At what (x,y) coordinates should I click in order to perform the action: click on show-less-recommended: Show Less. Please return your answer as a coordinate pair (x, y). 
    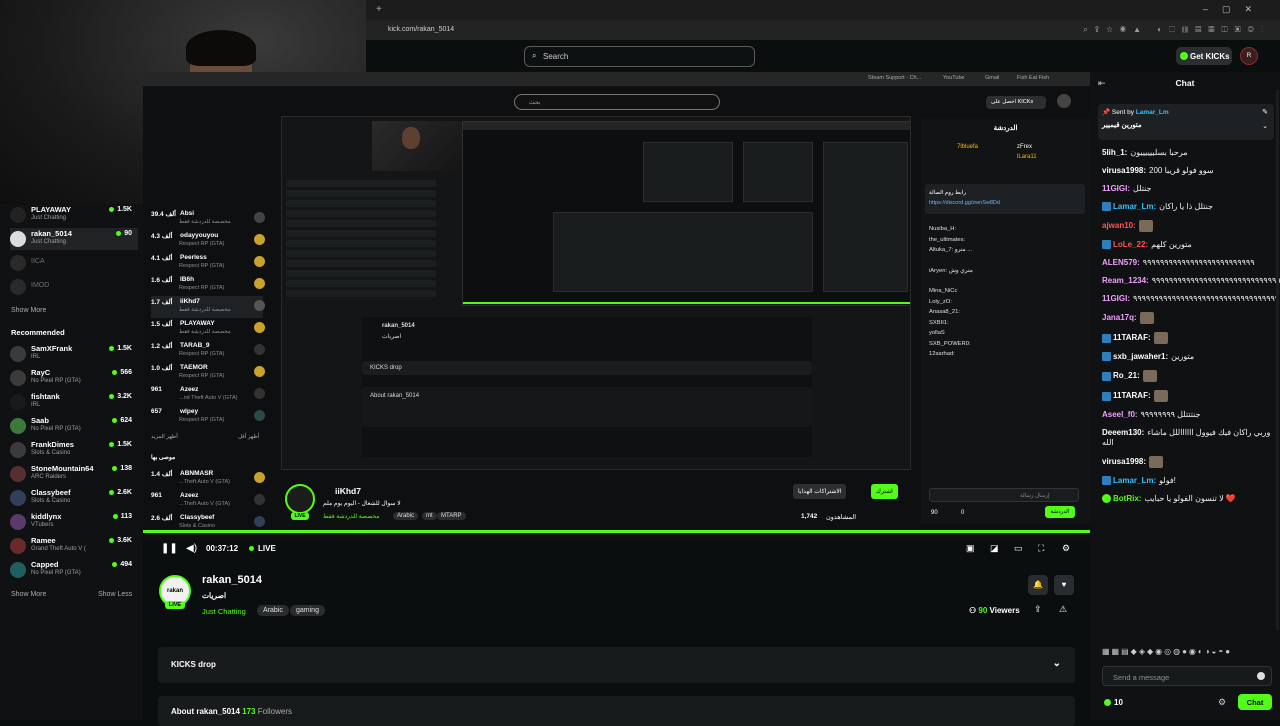
    Looking at the image, I should click on (115, 594).